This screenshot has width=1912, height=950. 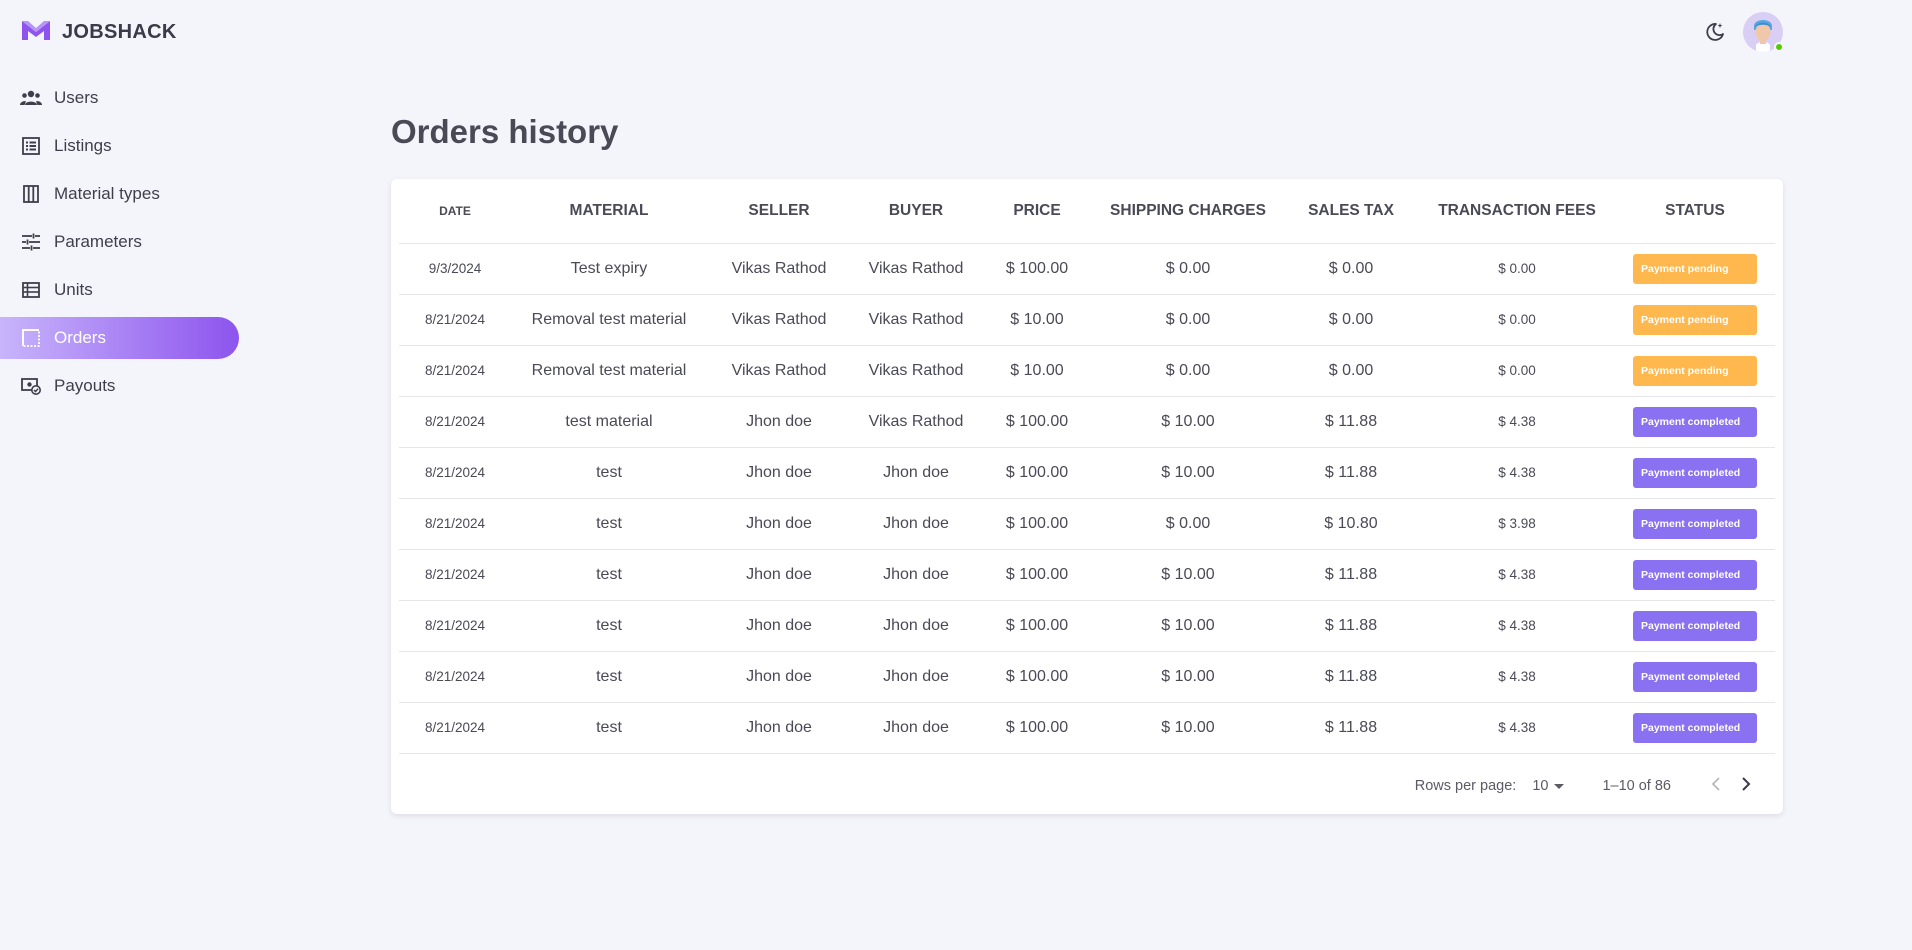 I want to click on cell-seller: Vikas Rathod, so click(x=779, y=371).